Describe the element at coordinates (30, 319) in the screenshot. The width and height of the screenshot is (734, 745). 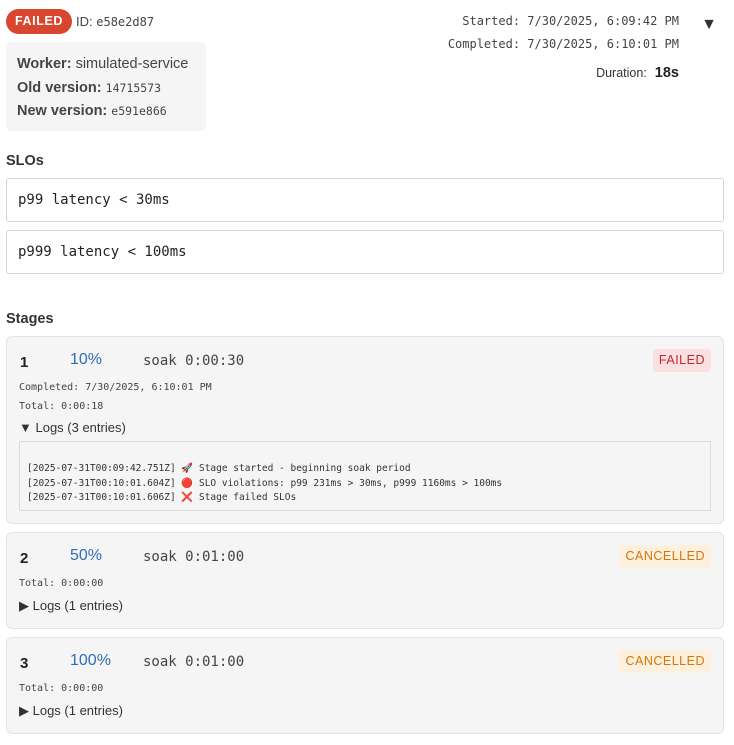
I see `stages-title: Stages` at that location.